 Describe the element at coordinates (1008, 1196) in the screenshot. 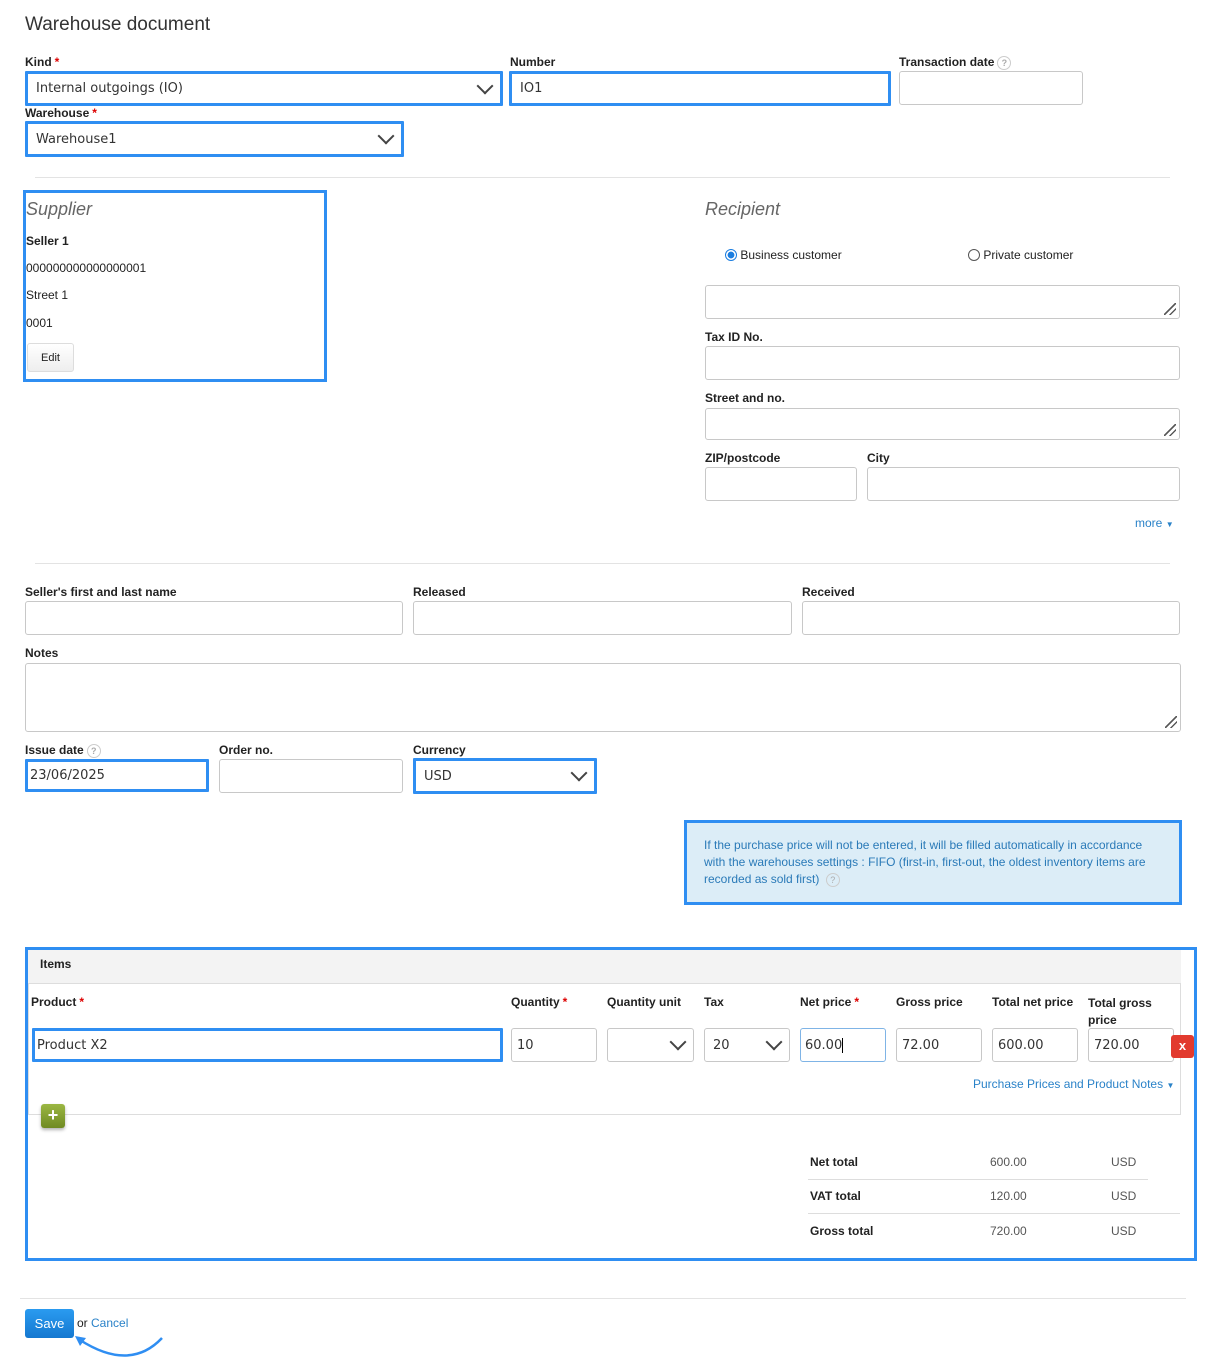

I see `total-value: 120.00` at that location.